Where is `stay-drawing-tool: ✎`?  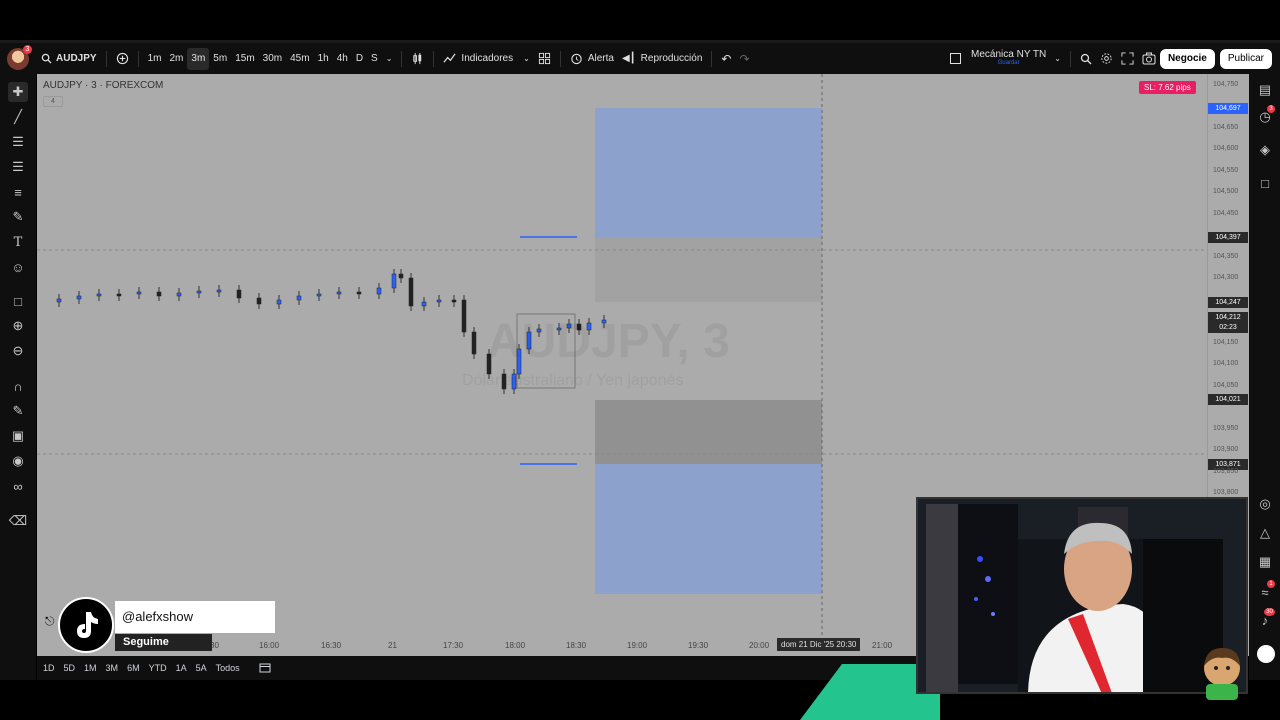
stay-drawing-tool: ✎ is located at coordinates (18, 411).